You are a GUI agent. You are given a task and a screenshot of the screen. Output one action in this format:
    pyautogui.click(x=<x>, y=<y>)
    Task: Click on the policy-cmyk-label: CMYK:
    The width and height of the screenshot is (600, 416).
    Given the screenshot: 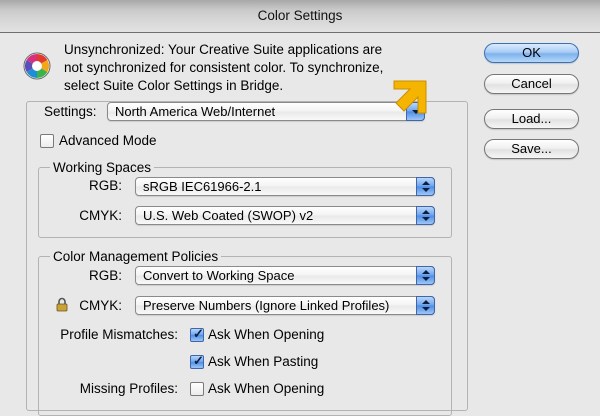 What is the action you would take?
    pyautogui.click(x=100, y=305)
    